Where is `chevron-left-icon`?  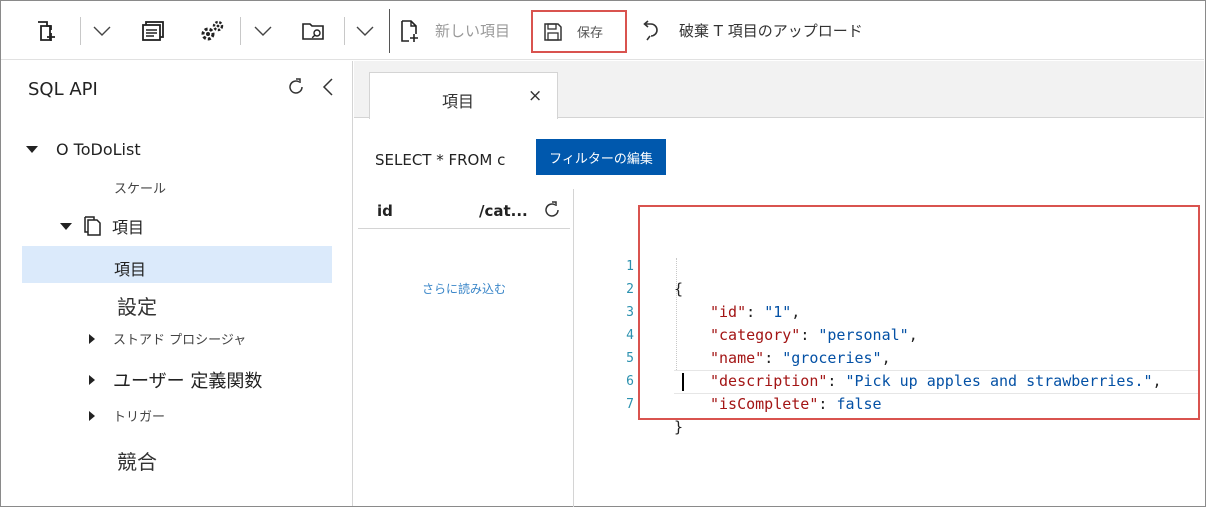 chevron-left-icon is located at coordinates (327, 87).